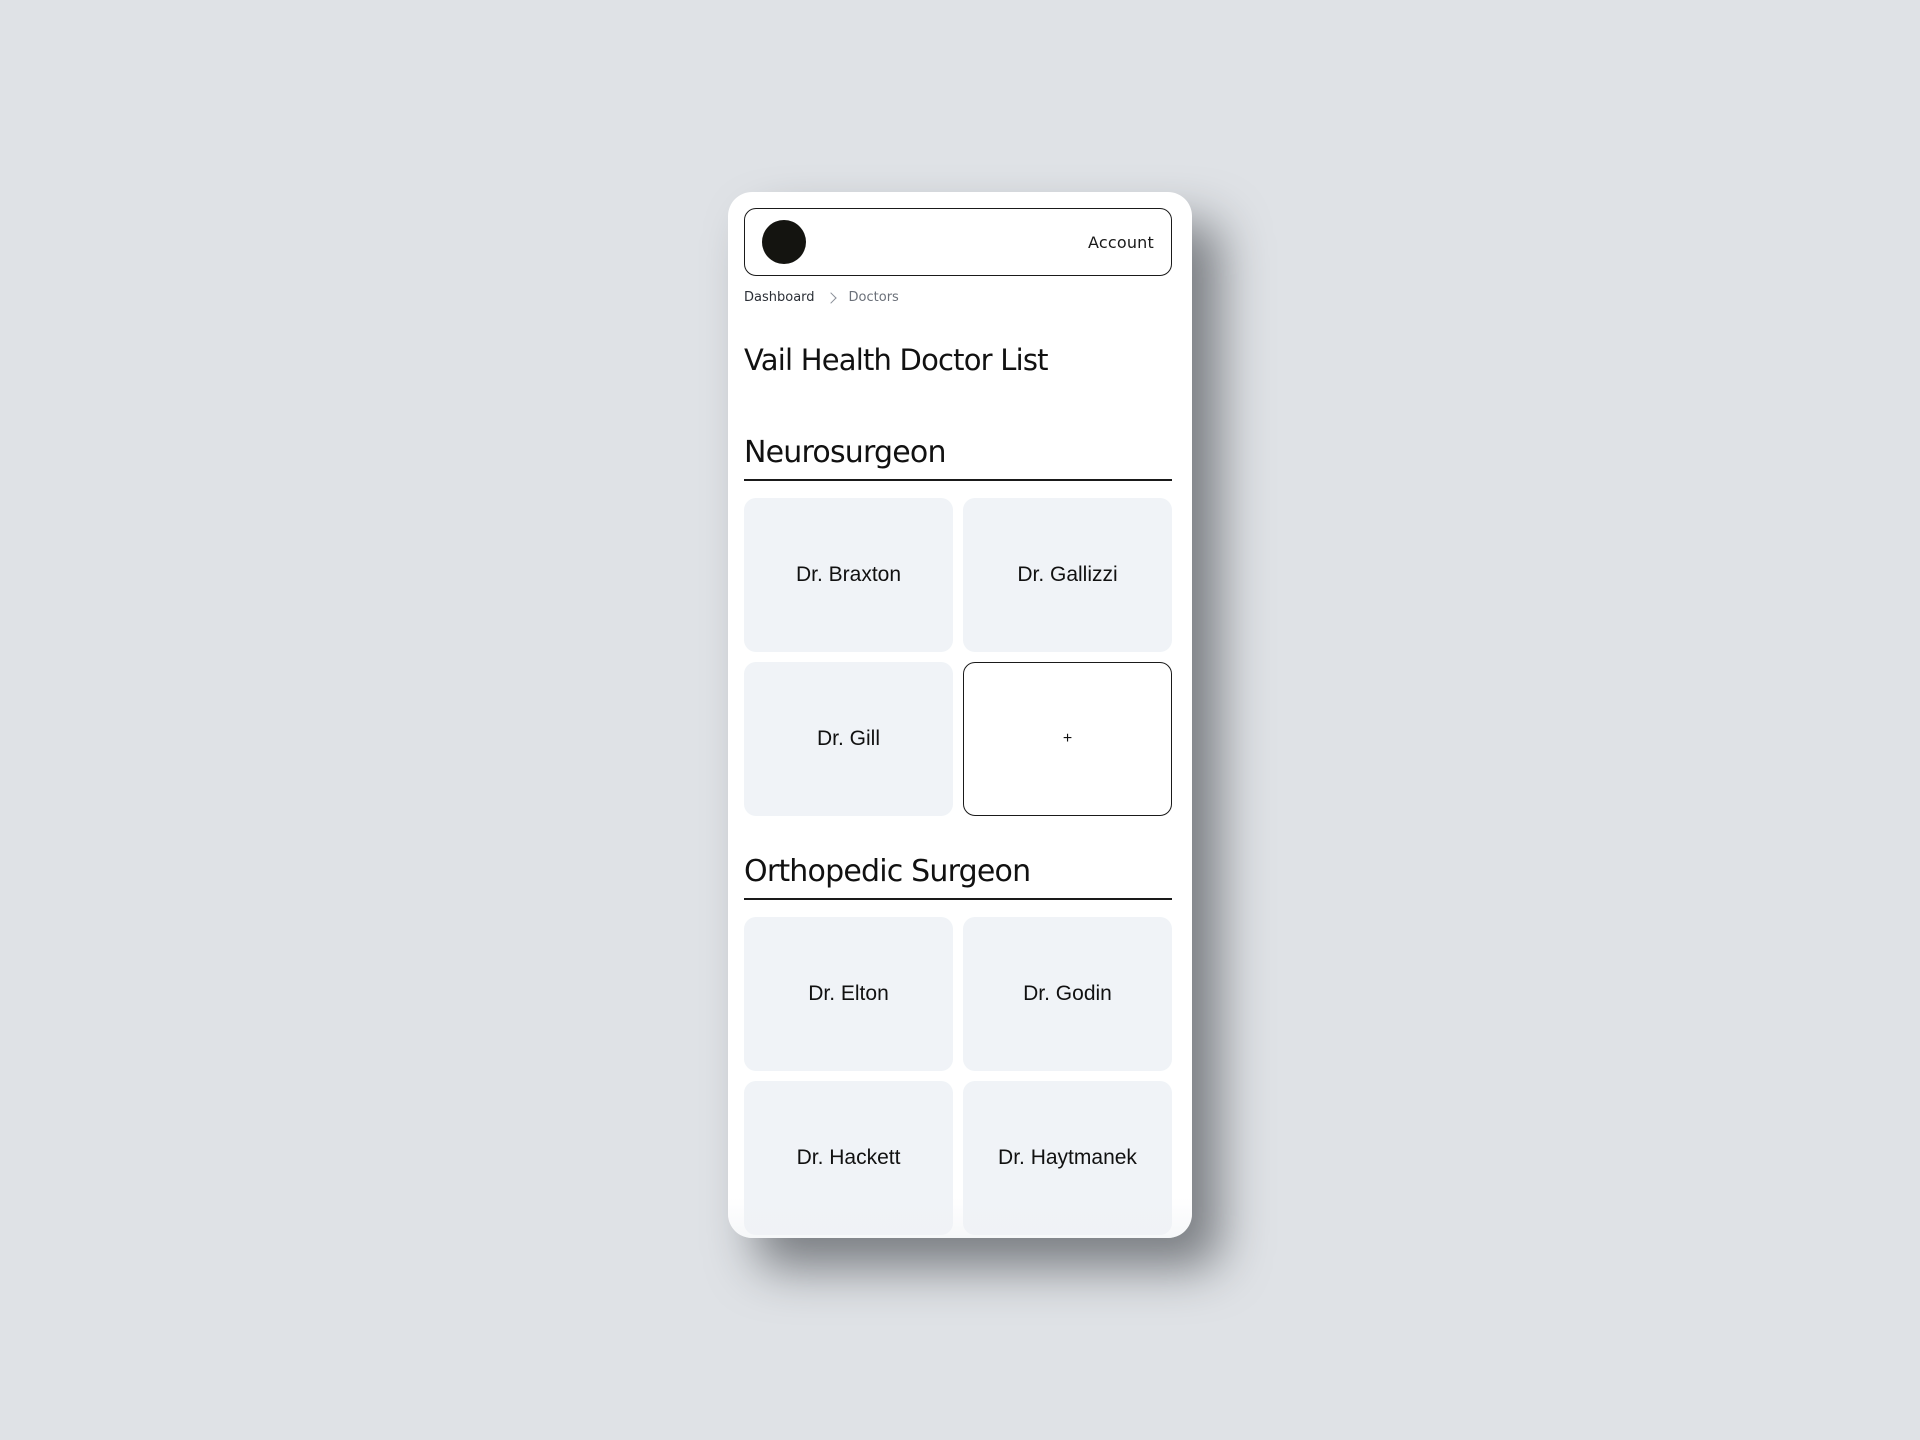  I want to click on top-bar: Account, so click(958, 242).